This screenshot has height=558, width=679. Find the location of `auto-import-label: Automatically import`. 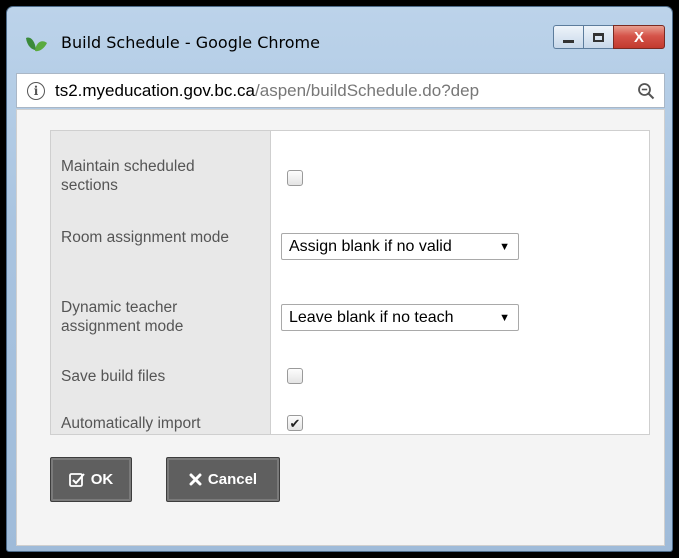

auto-import-label: Automatically import is located at coordinates (131, 423).